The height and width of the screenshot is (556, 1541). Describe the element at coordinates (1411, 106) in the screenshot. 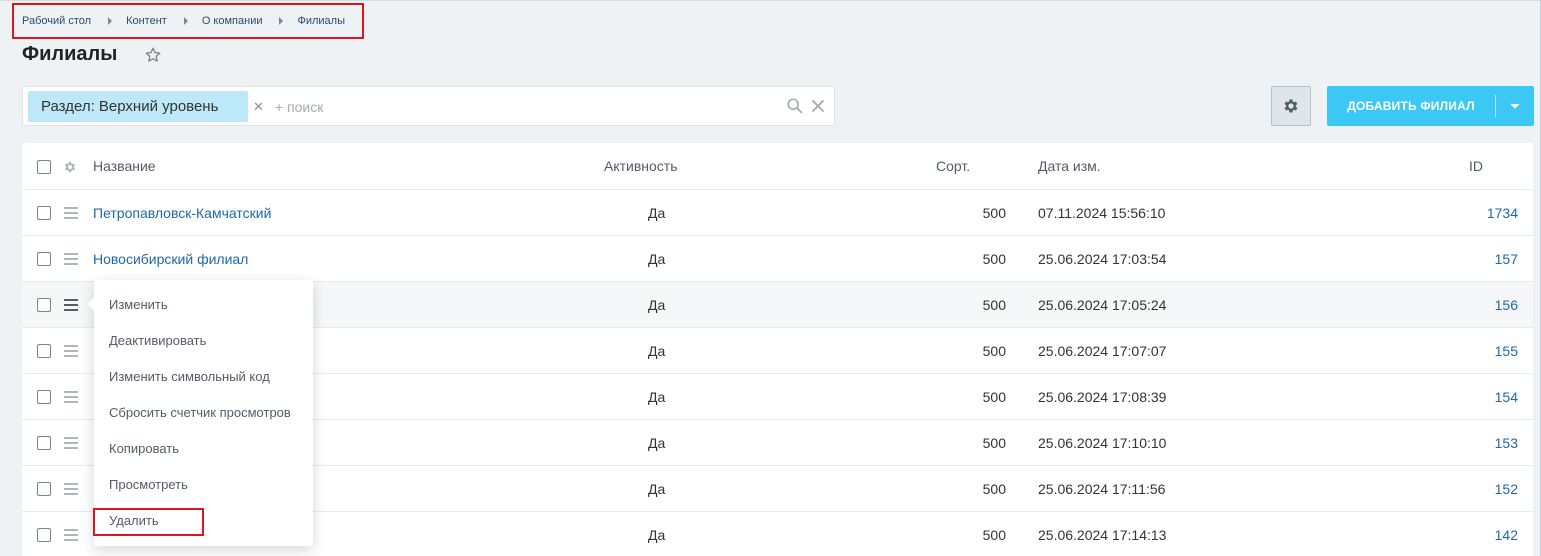

I see `add-branch-button-label: ДОБАВИТЬ ФИЛИАЛ` at that location.